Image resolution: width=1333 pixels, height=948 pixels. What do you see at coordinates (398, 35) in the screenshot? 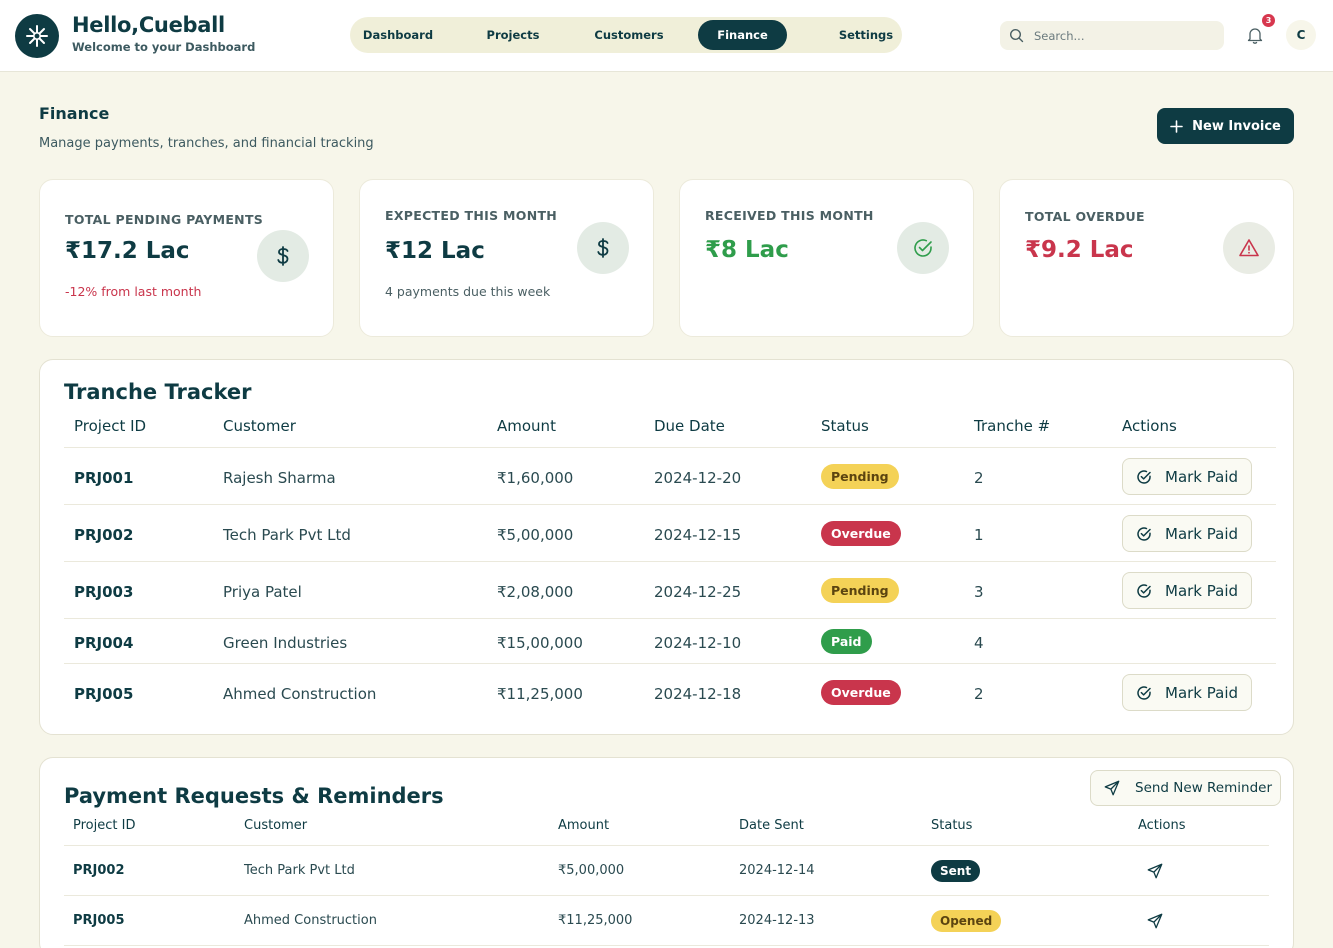
I see `nav-dashboard: Dashboard` at bounding box center [398, 35].